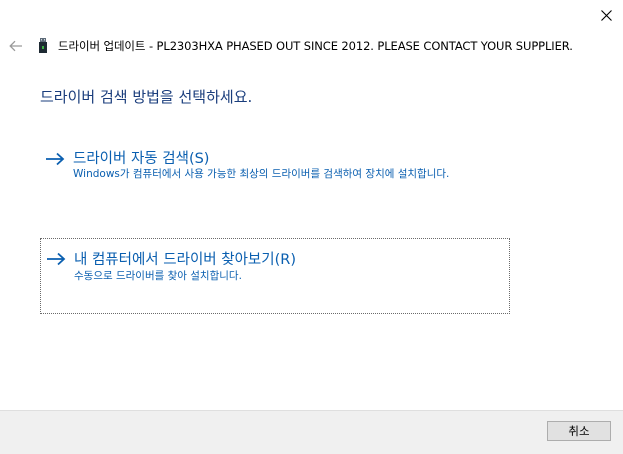 This screenshot has width=623, height=454. Describe the element at coordinates (579, 431) in the screenshot. I see `cancel-button: 취소` at that location.